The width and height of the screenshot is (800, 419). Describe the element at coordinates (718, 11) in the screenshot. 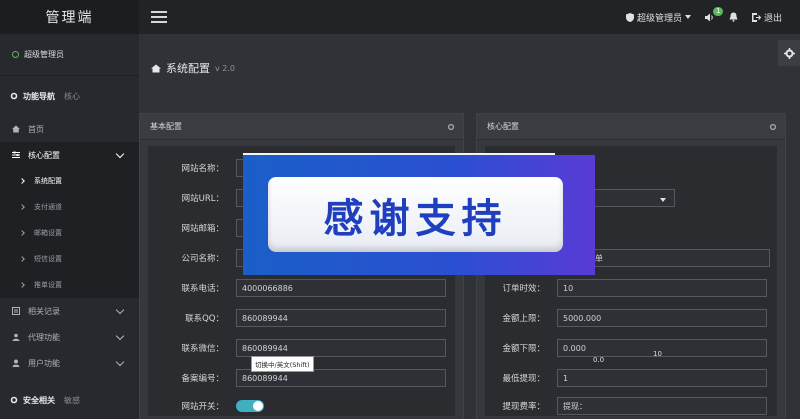

I see `notification-badge: 1` at that location.